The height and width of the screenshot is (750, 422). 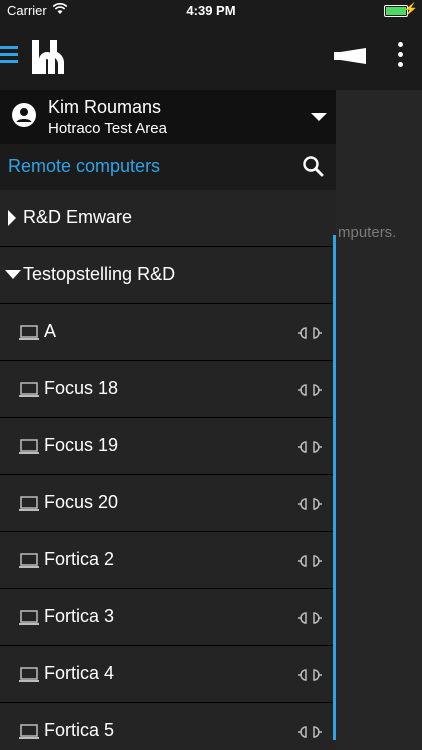 What do you see at coordinates (81, 445) in the screenshot?
I see `computer-label: Focus 19` at bounding box center [81, 445].